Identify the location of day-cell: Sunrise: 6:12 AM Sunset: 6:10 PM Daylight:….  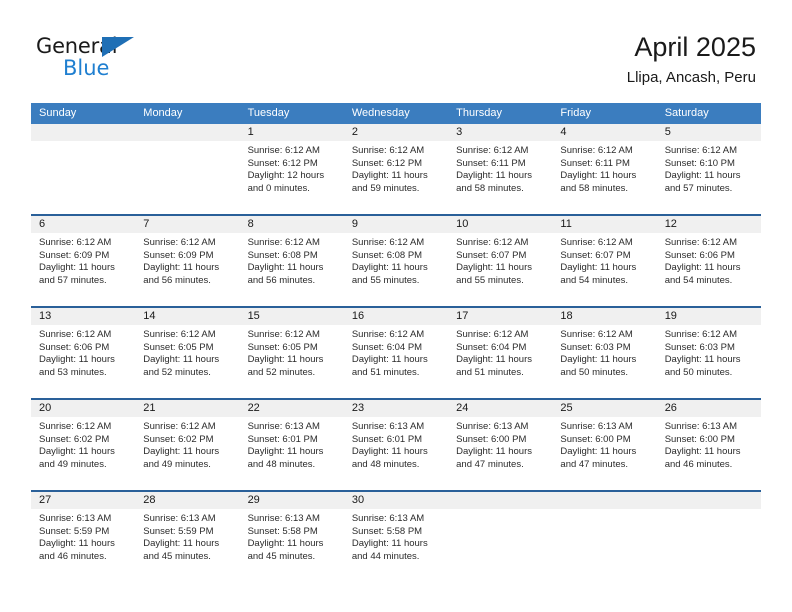
(709, 176).